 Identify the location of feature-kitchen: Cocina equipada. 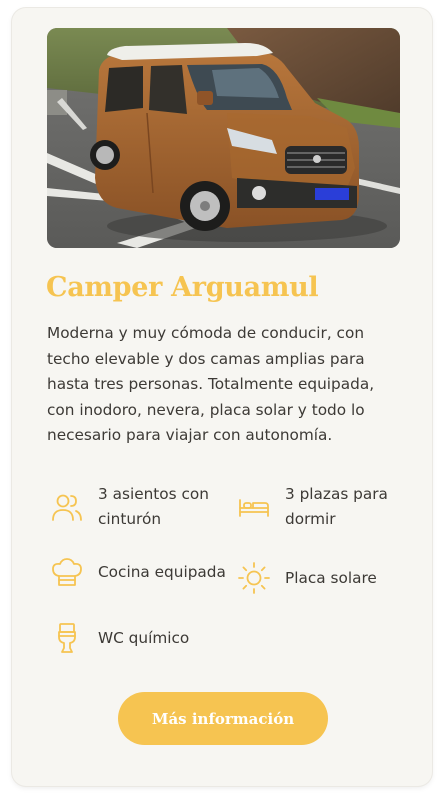
(139, 572).